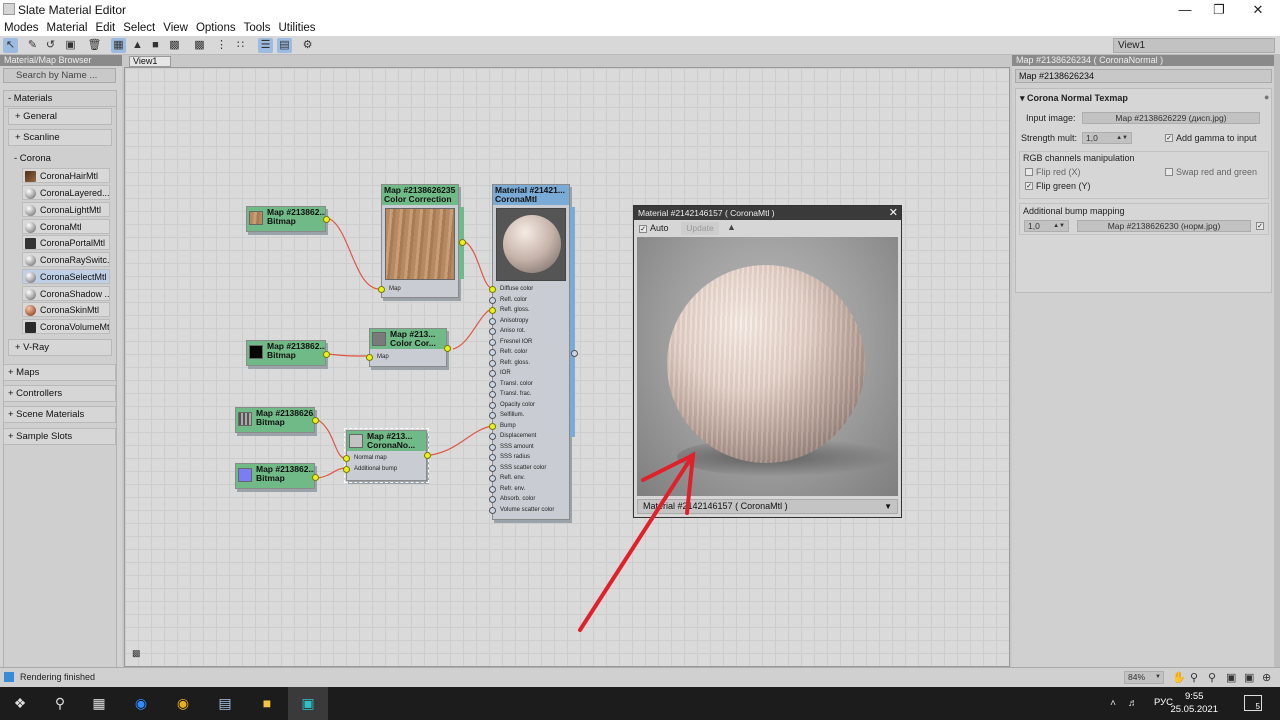 This screenshot has width=1280, height=720. Describe the element at coordinates (66, 309) in the screenshot. I see `list-item: CoronaSkinMtl` at that location.